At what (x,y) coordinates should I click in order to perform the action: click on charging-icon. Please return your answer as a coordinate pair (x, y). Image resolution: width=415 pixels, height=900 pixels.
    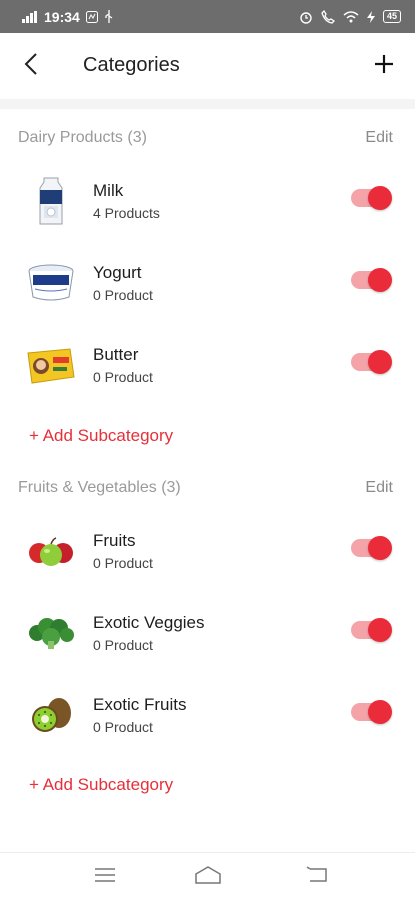
    Looking at the image, I should click on (370, 16).